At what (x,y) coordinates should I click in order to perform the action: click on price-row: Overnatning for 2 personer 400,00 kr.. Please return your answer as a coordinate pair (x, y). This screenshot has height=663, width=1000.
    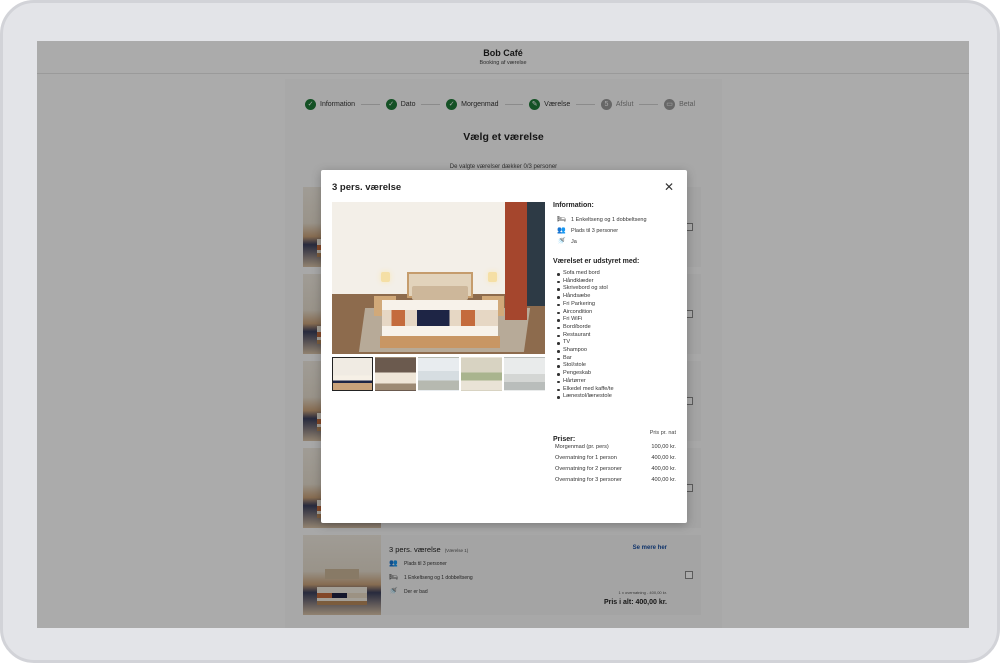
    Looking at the image, I should click on (615, 469).